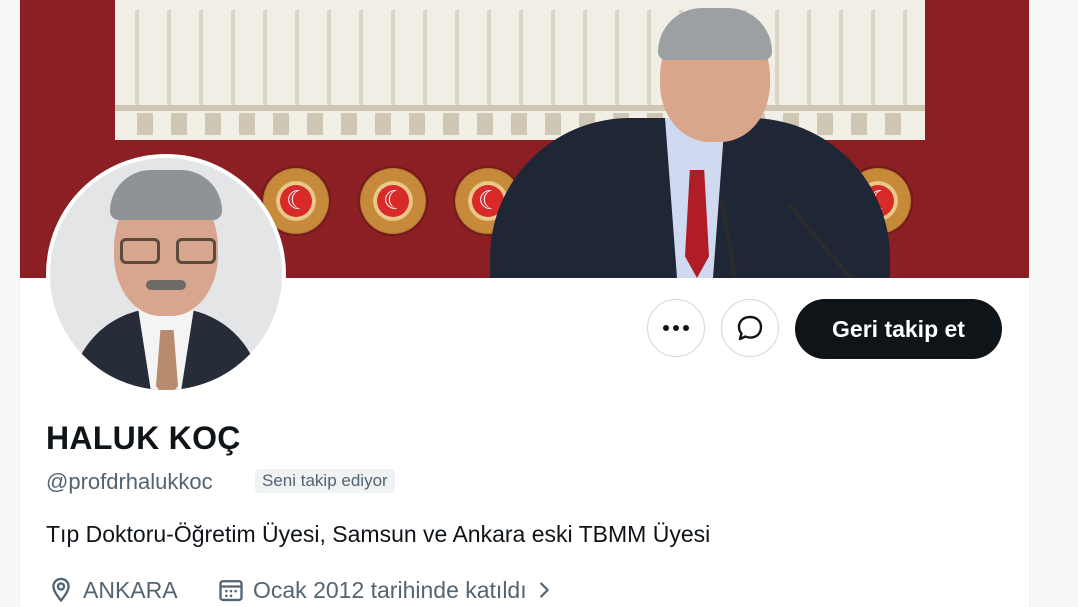 The image size is (1078, 607). What do you see at coordinates (130, 589) in the screenshot?
I see `location-text: ANKARA` at bounding box center [130, 589].